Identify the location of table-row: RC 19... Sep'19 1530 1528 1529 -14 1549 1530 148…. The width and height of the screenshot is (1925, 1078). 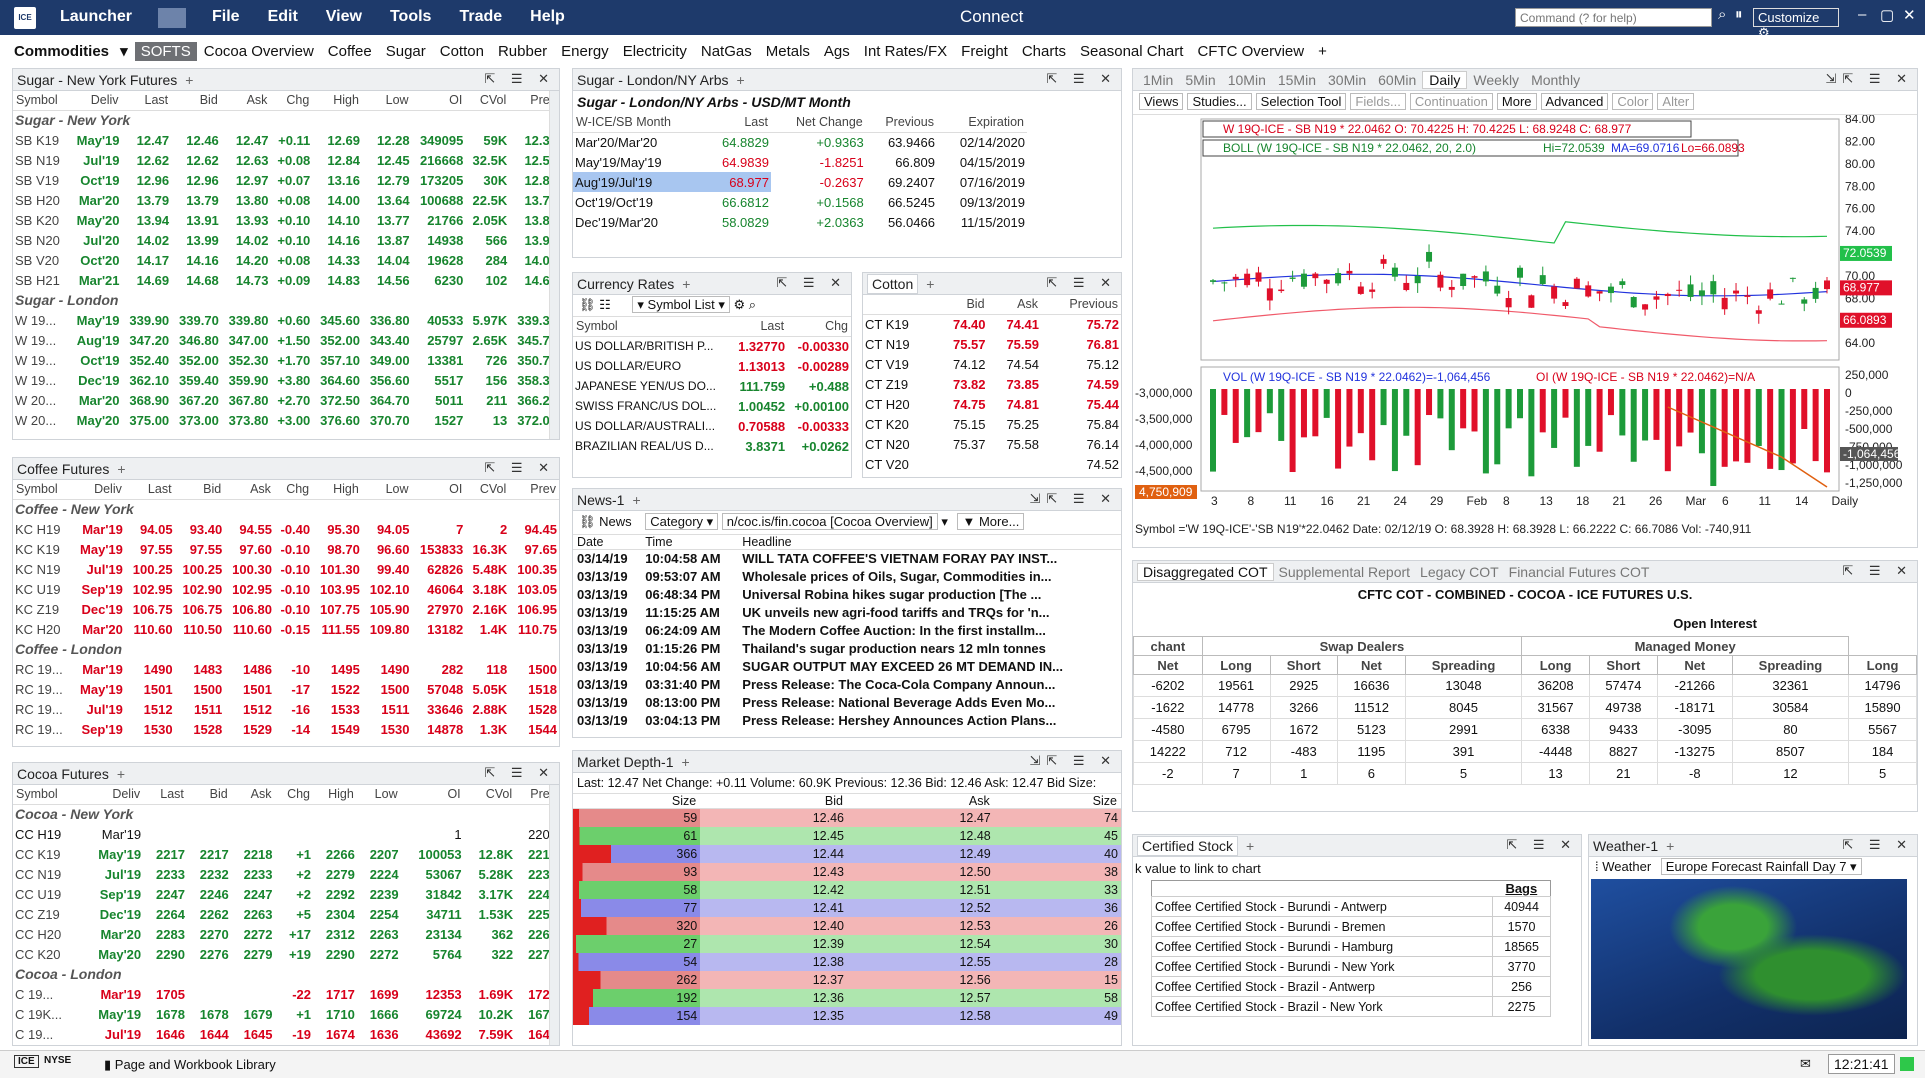
(286, 729).